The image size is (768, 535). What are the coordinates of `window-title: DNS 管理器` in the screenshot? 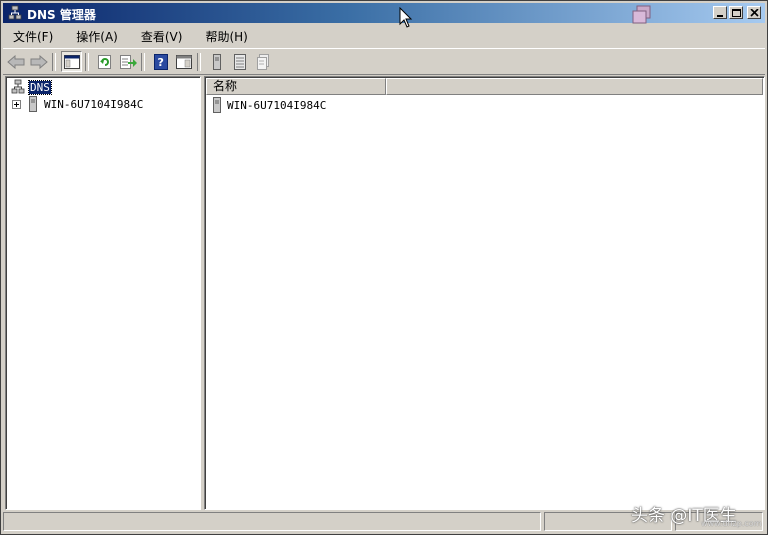 It's located at (61, 15).